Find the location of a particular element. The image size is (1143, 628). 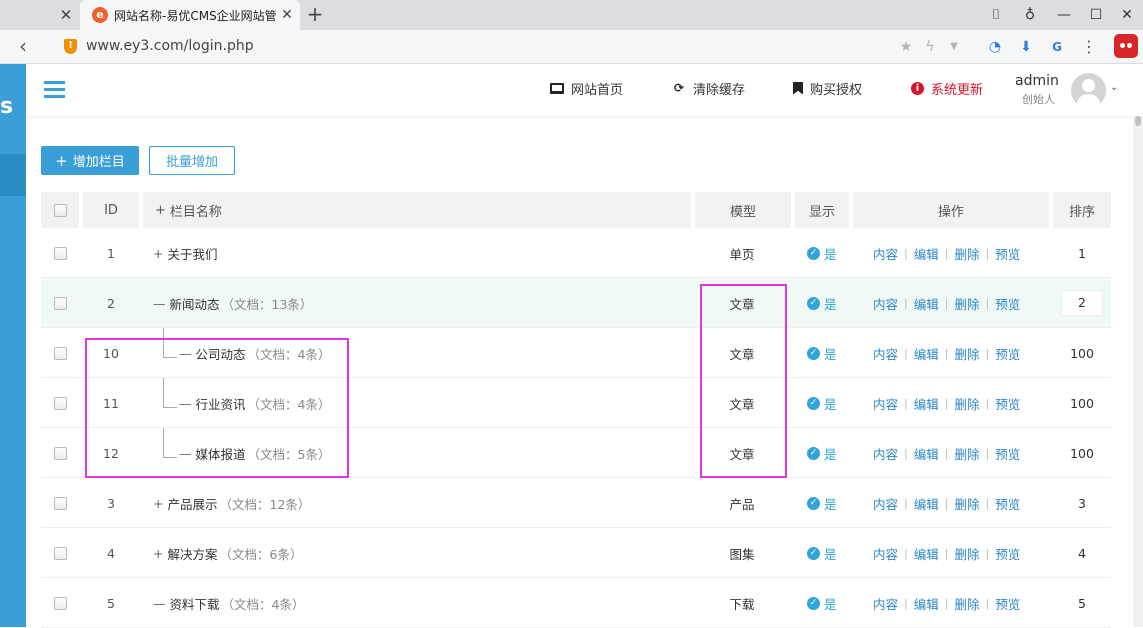

close-icon: ✕ is located at coordinates (66, 15).